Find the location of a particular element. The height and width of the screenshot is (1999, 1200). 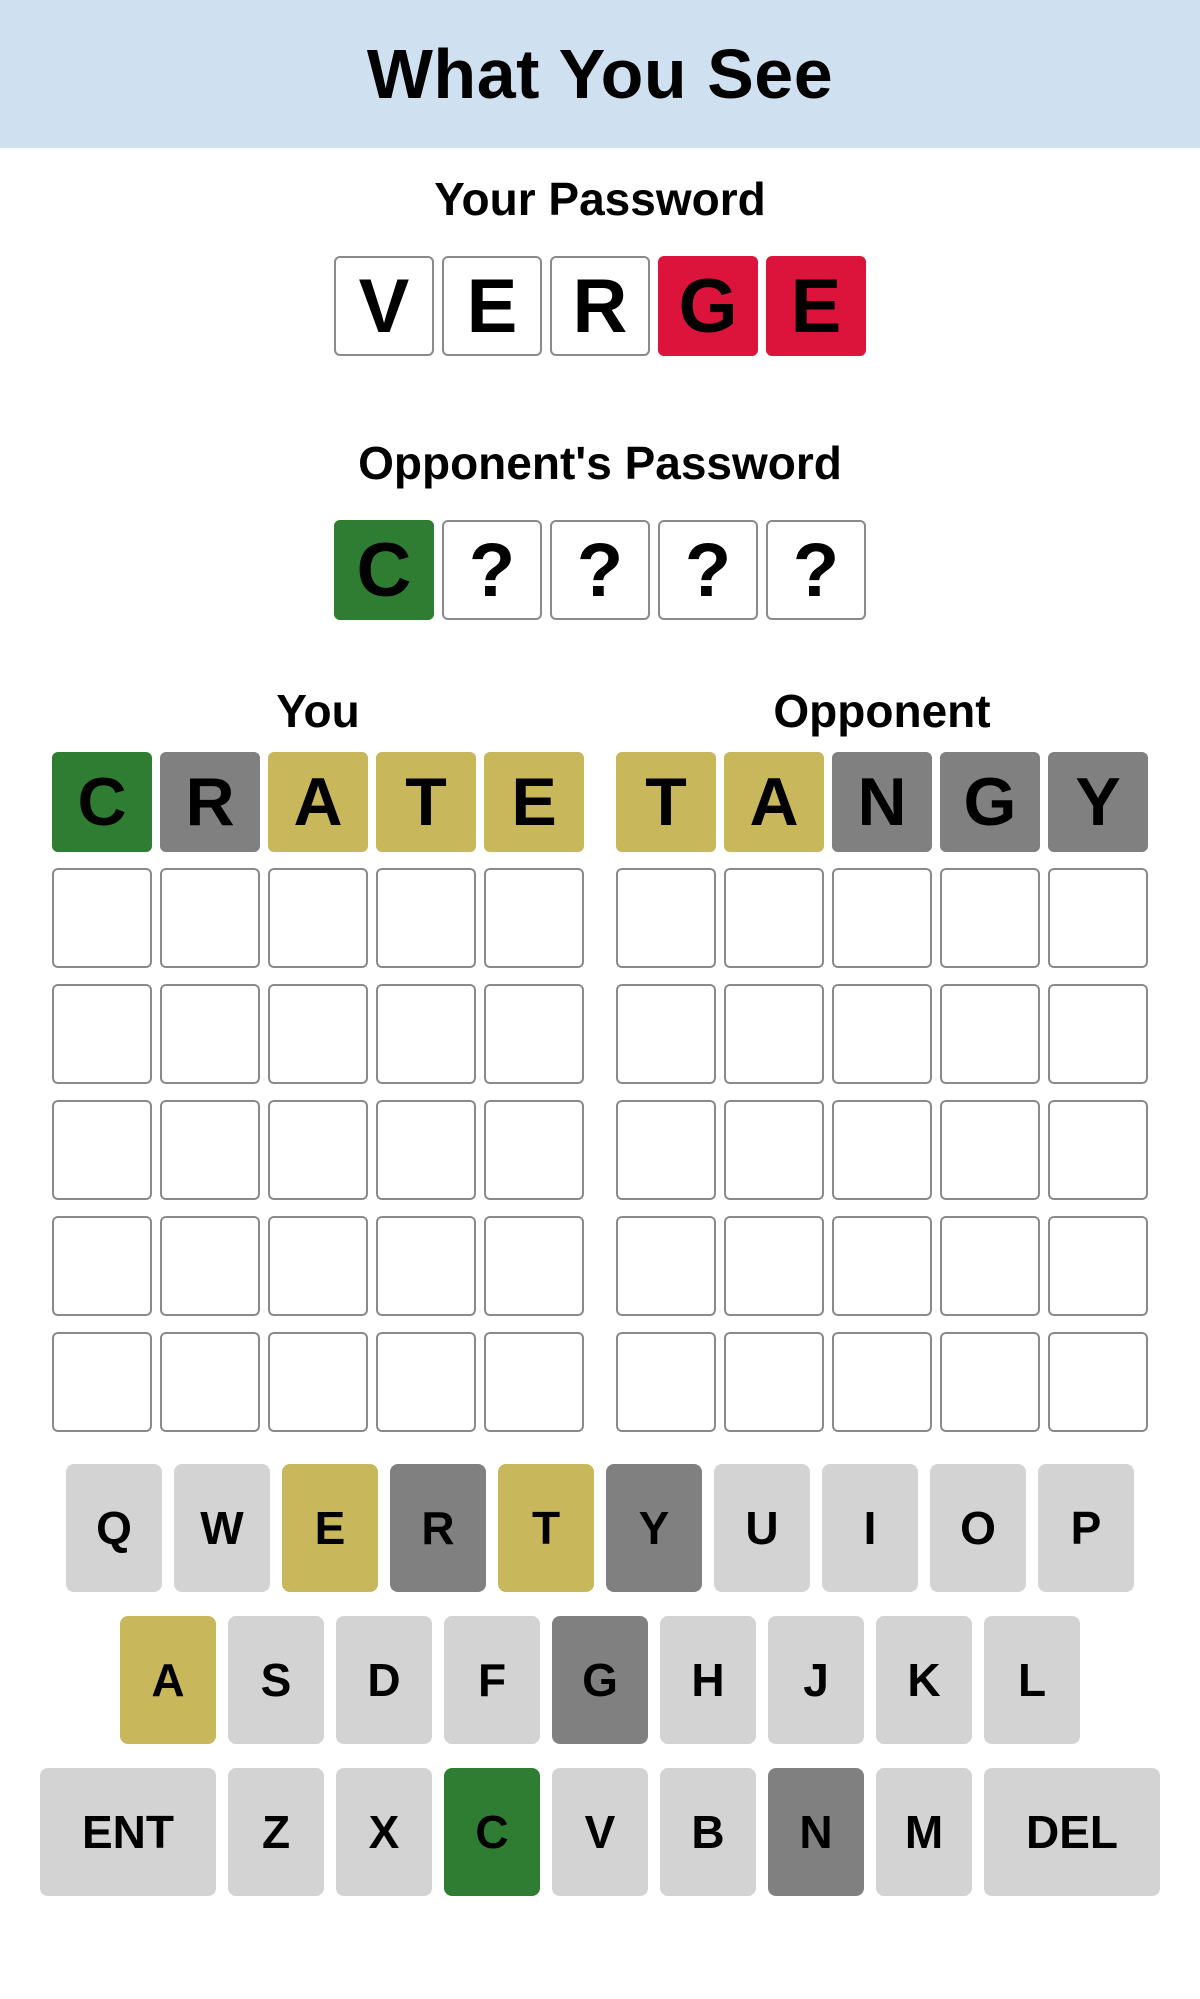

key-m: M is located at coordinates (924, 1832).